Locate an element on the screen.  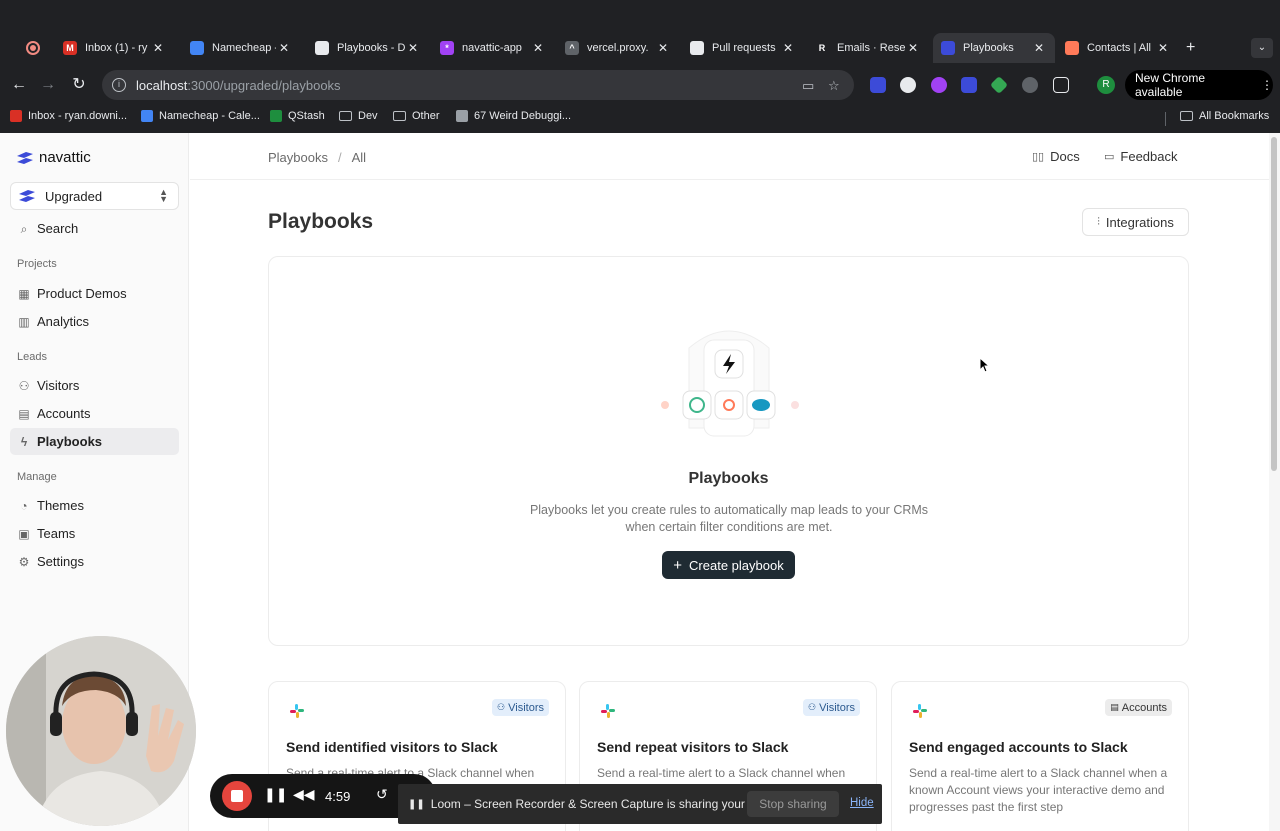
lightning-icon: ϟ is located at coordinates (24, 441).